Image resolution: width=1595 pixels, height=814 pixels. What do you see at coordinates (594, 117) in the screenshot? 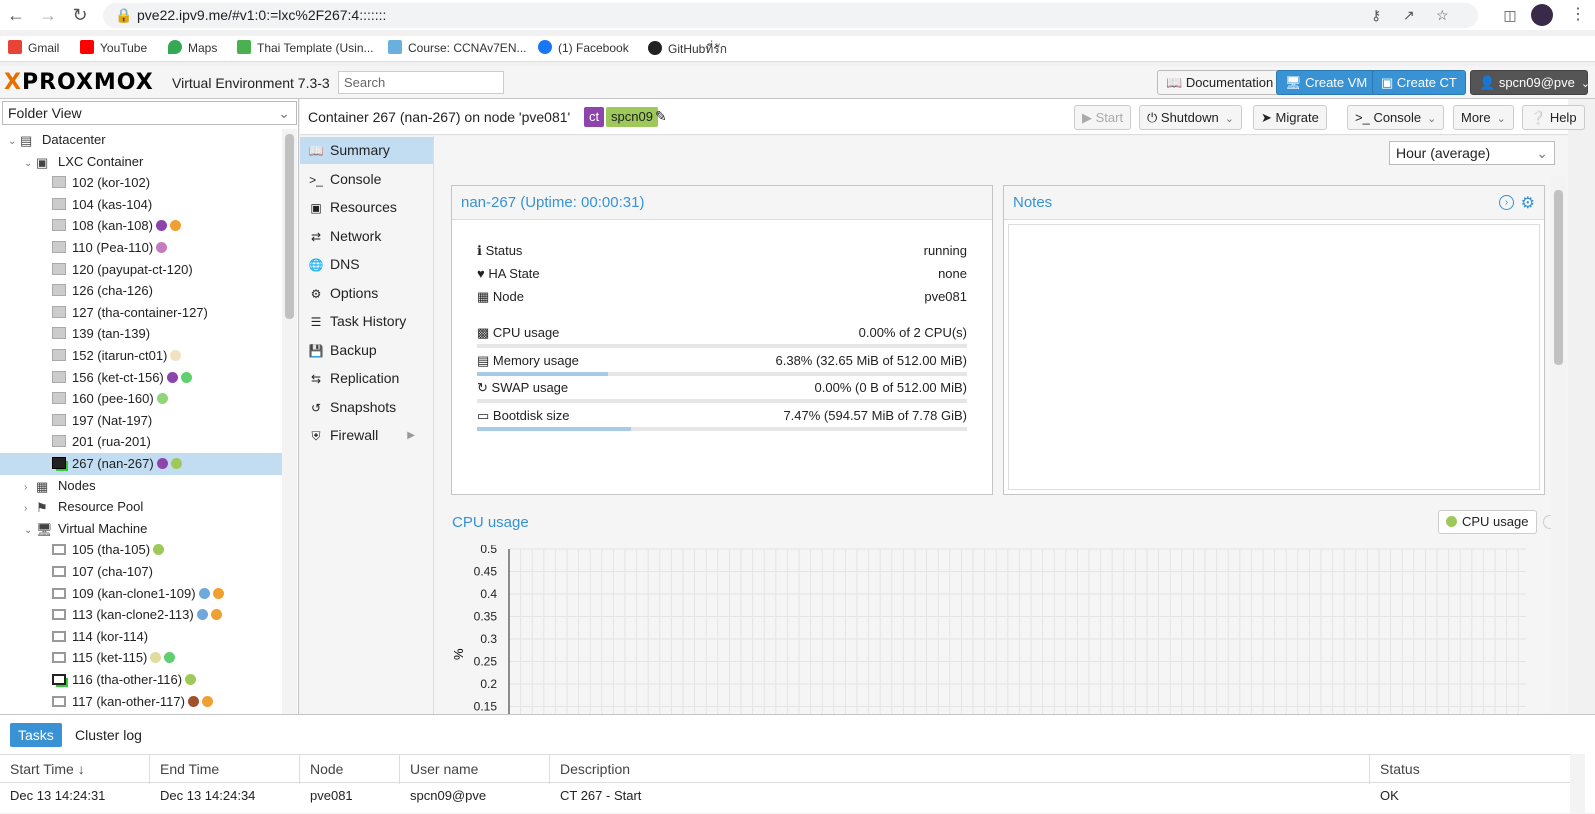
I see `tag-ct: ct` at bounding box center [594, 117].